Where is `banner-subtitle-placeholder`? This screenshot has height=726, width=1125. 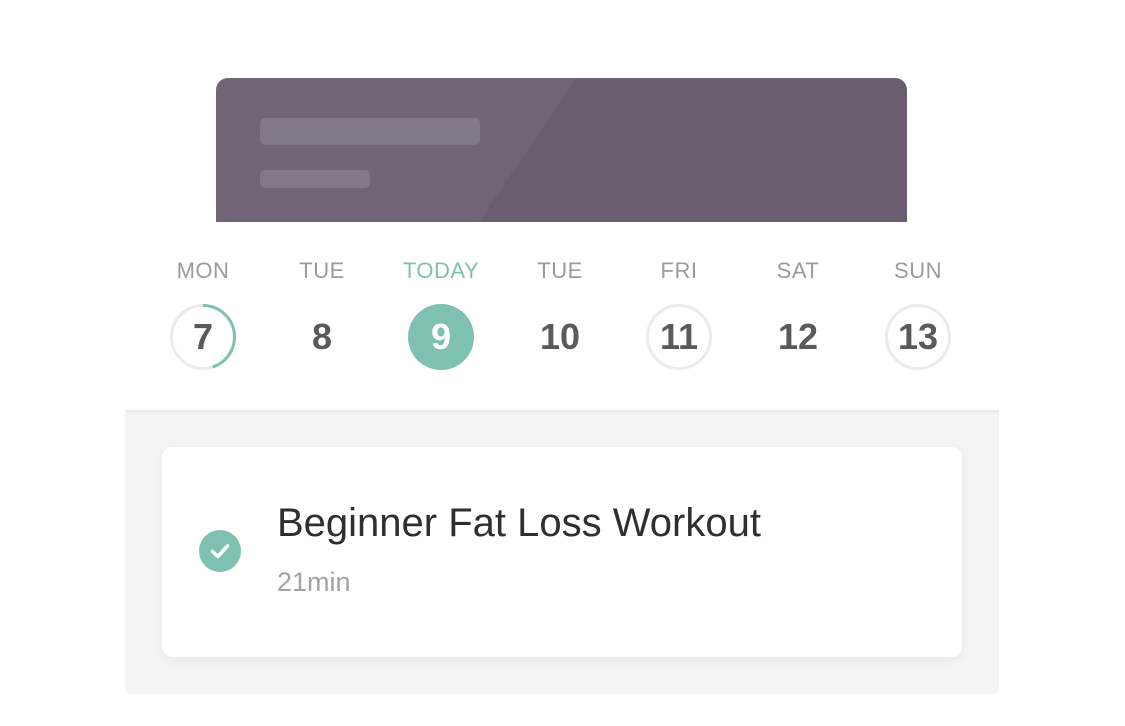
banner-subtitle-placeholder is located at coordinates (315, 179).